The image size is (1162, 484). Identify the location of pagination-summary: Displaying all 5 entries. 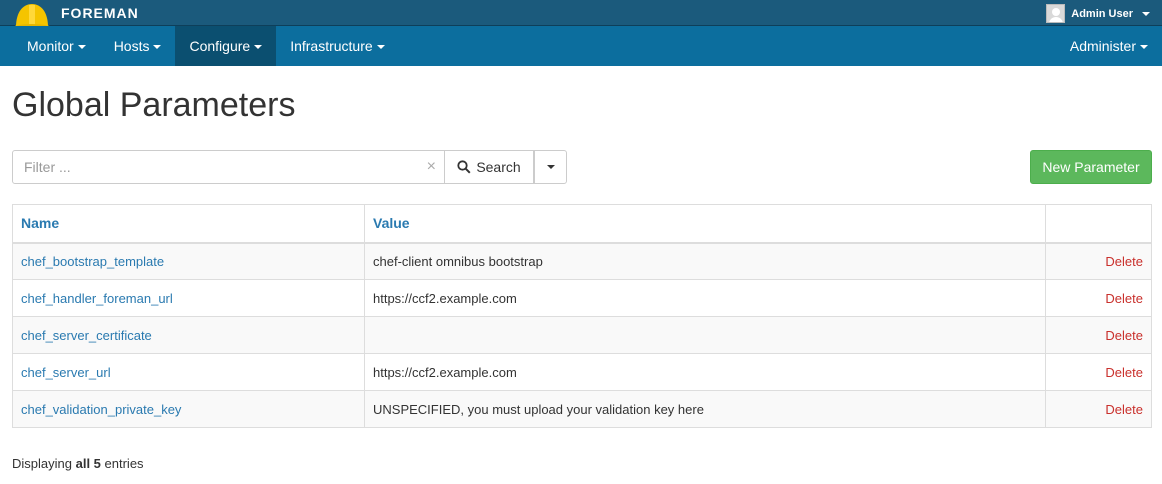
(78, 463).